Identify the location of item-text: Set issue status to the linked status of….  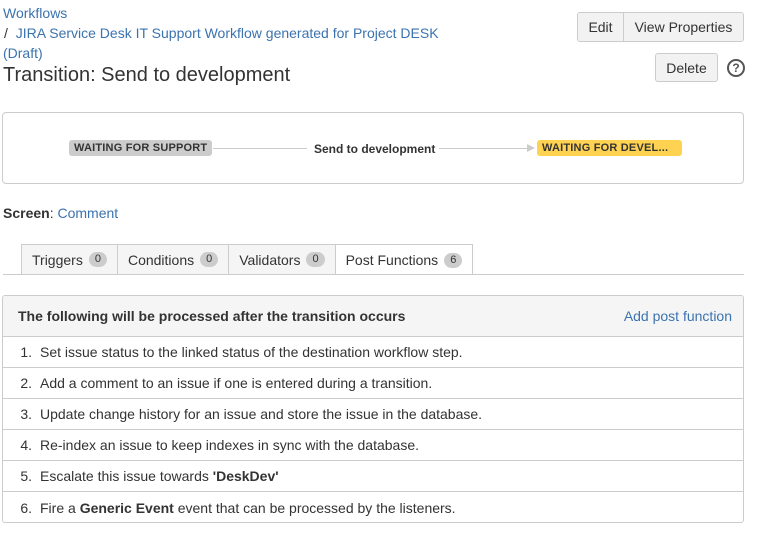
(251, 352).